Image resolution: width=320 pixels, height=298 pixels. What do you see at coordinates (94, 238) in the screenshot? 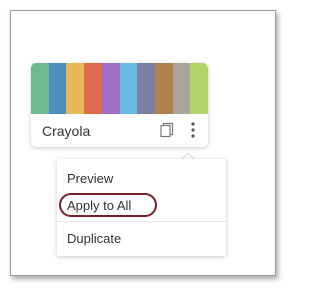
I see `menu-item-duplicate: Duplicate` at bounding box center [94, 238].